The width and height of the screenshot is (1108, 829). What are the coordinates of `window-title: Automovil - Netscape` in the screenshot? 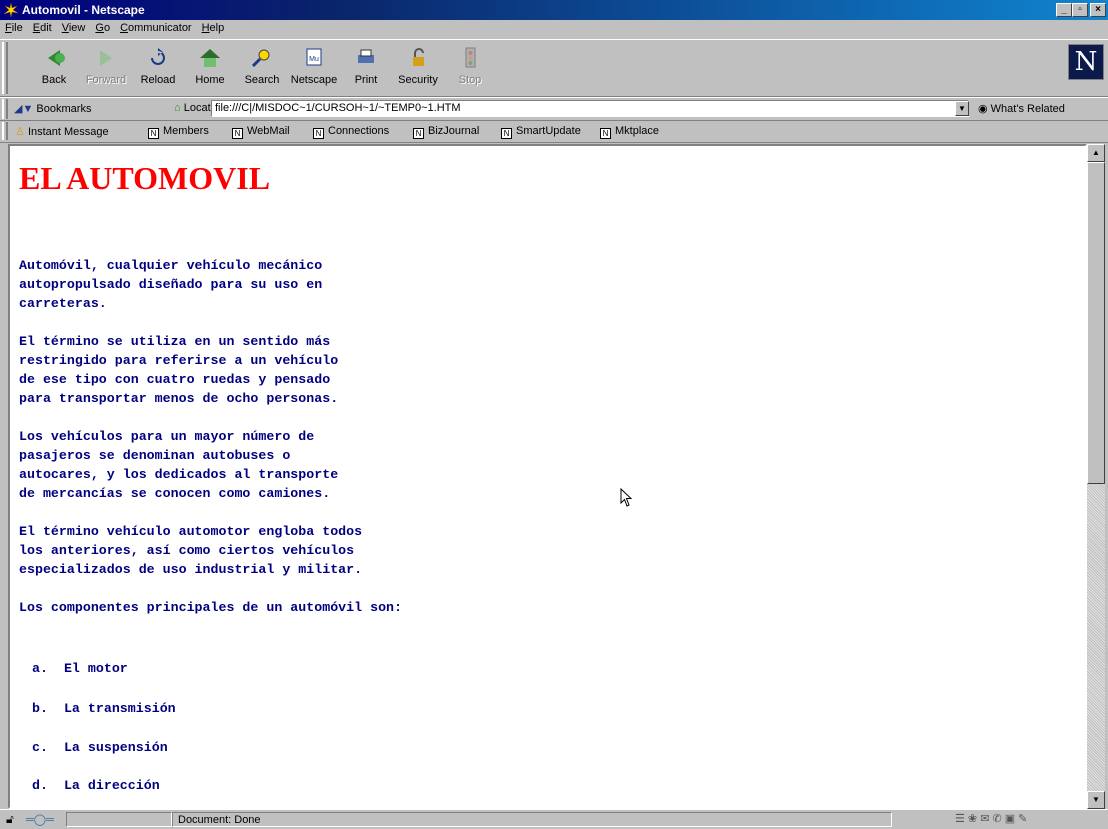 It's located at (83, 10).